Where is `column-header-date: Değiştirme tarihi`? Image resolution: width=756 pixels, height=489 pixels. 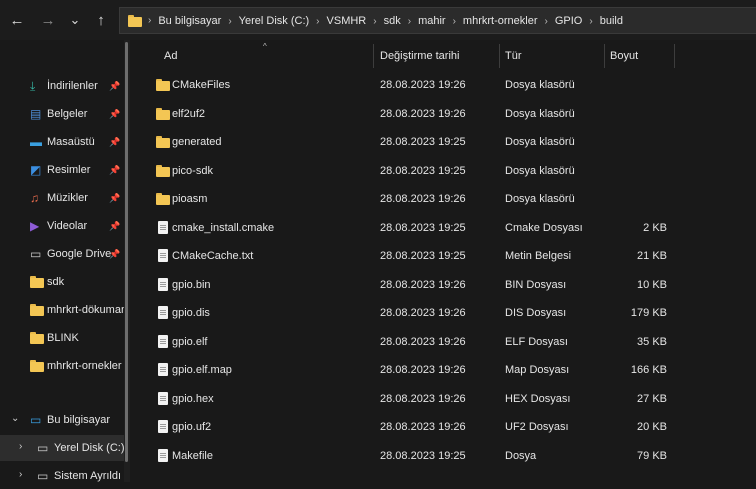
column-header-date: Değiştirme tarihi is located at coordinates (419, 56).